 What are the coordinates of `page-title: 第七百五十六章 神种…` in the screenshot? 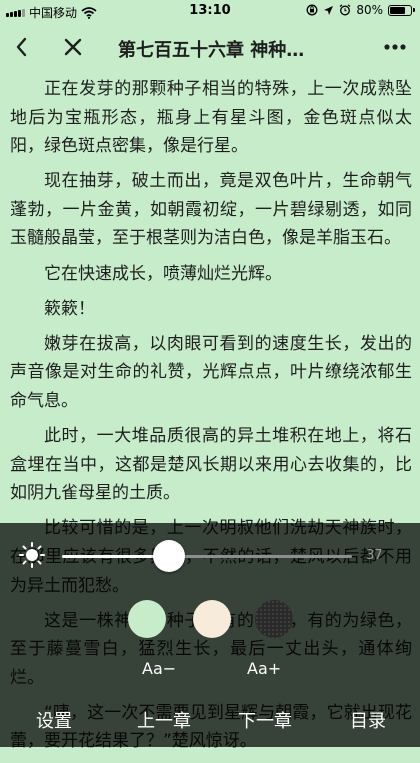 It's located at (211, 50).